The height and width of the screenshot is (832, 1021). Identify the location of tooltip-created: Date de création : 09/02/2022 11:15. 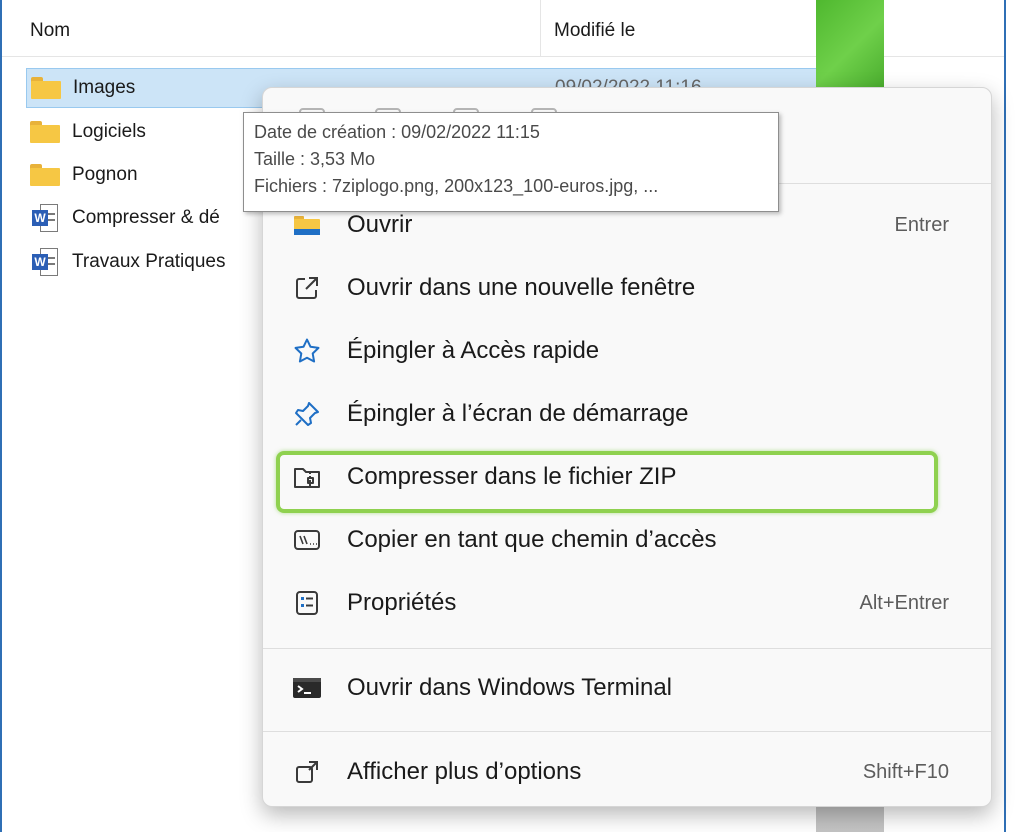
(397, 132).